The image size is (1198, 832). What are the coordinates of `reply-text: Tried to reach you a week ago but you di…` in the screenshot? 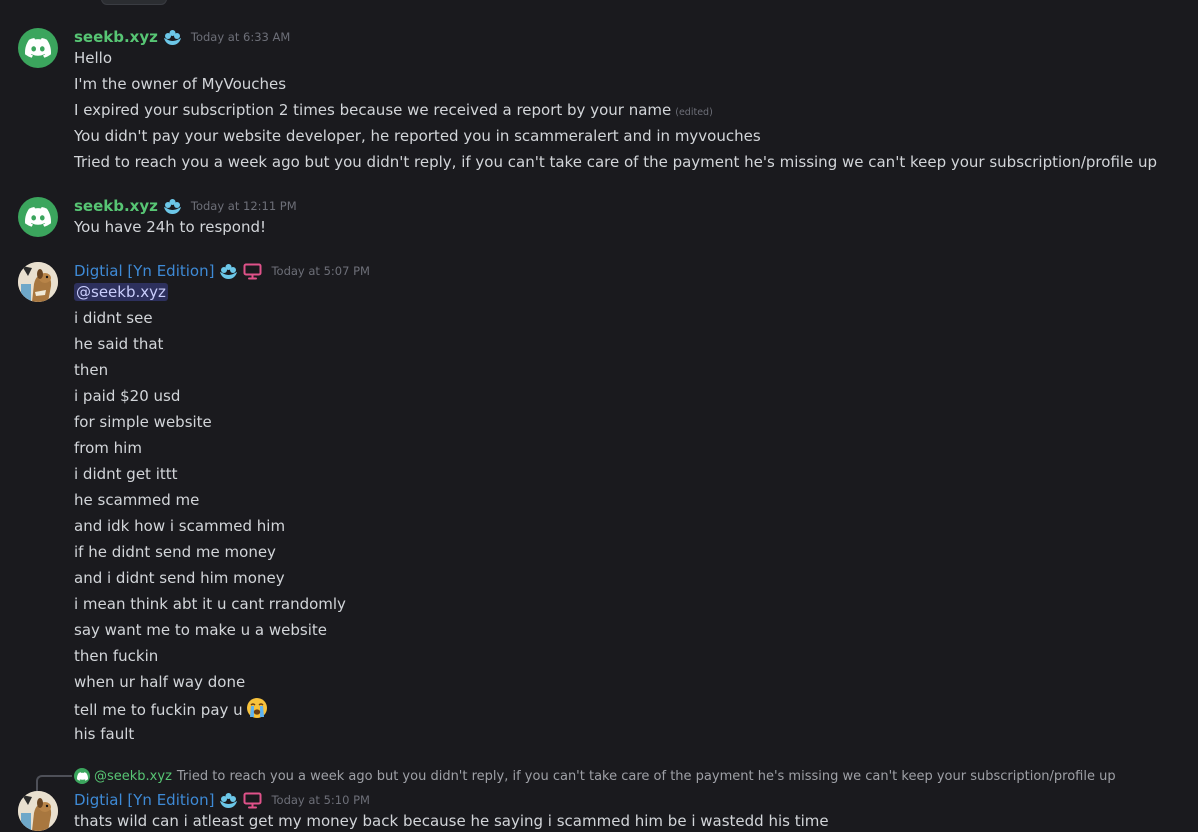 It's located at (646, 776).